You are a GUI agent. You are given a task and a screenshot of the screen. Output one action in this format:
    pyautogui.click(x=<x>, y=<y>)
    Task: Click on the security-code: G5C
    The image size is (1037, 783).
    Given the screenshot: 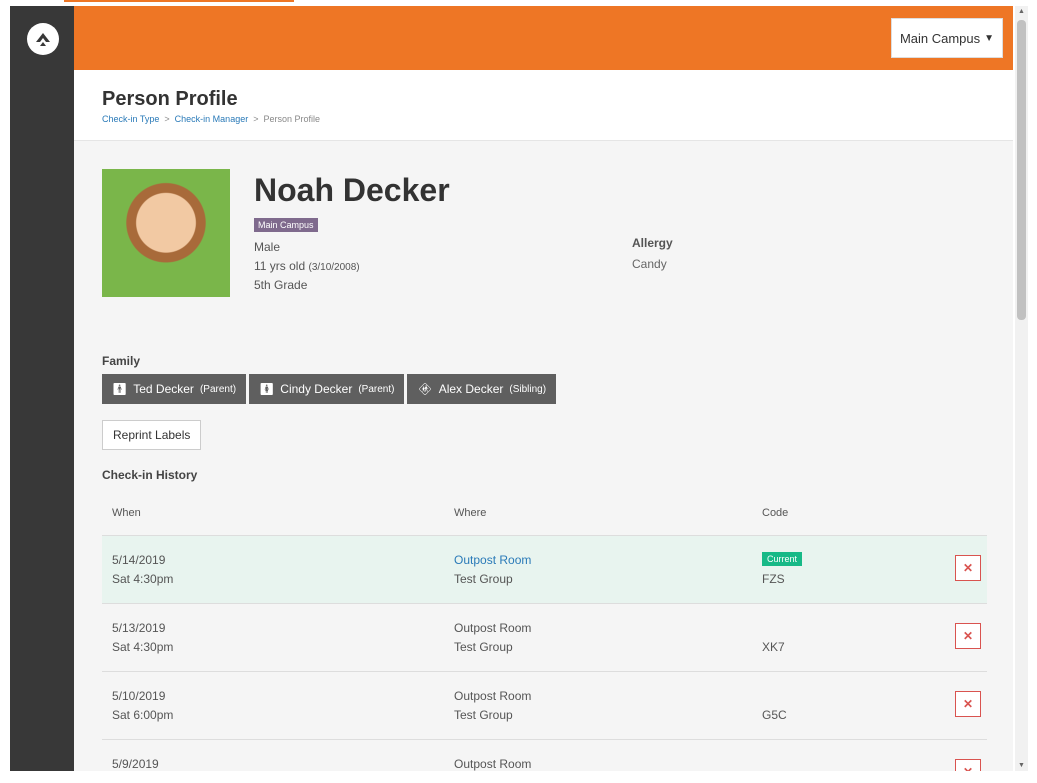 What is the action you would take?
    pyautogui.click(x=774, y=715)
    